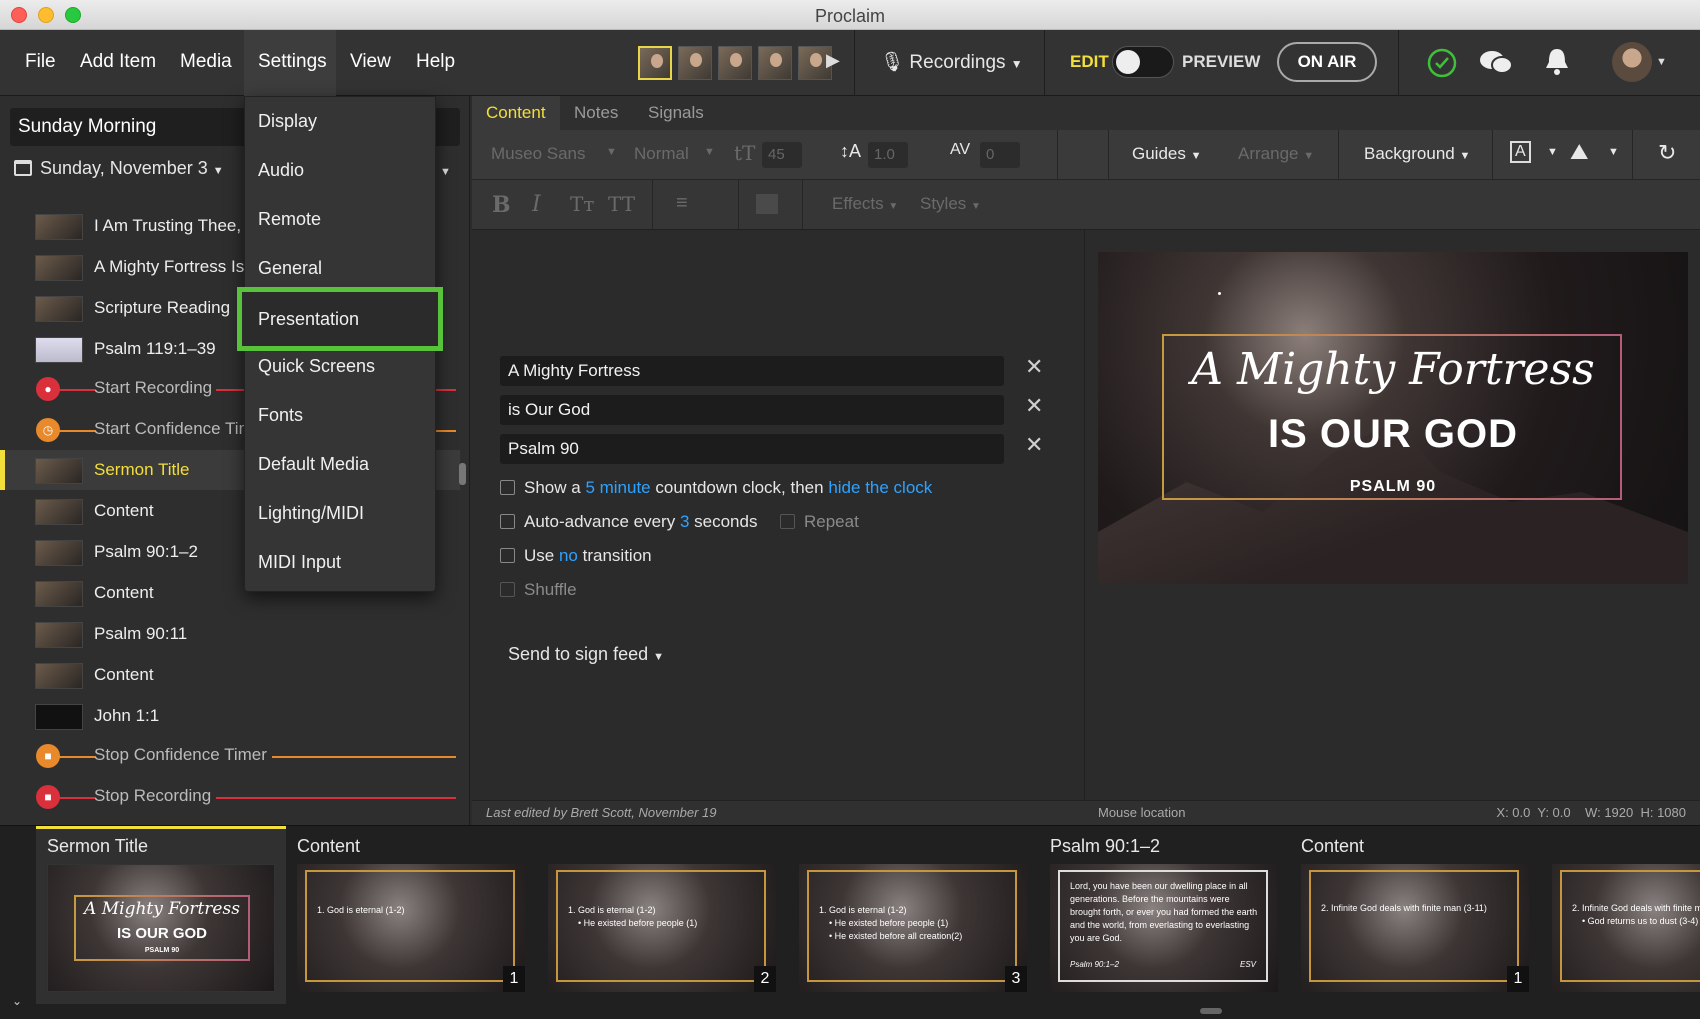 The width and height of the screenshot is (1700, 1019). I want to click on menu-help: Help, so click(435, 63).